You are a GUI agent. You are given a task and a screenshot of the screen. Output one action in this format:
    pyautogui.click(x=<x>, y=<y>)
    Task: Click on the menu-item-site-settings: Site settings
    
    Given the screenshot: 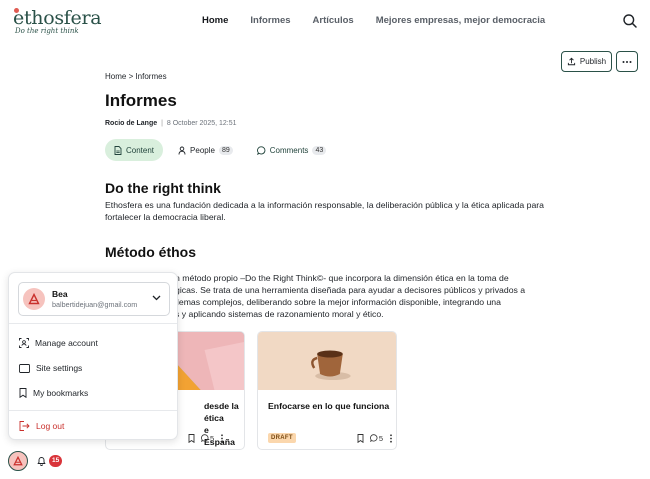 What is the action you would take?
    pyautogui.click(x=50, y=368)
    